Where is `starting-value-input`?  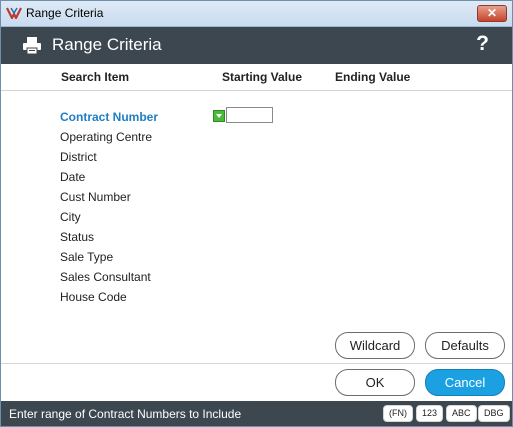
starting-value-input is located at coordinates (249, 115).